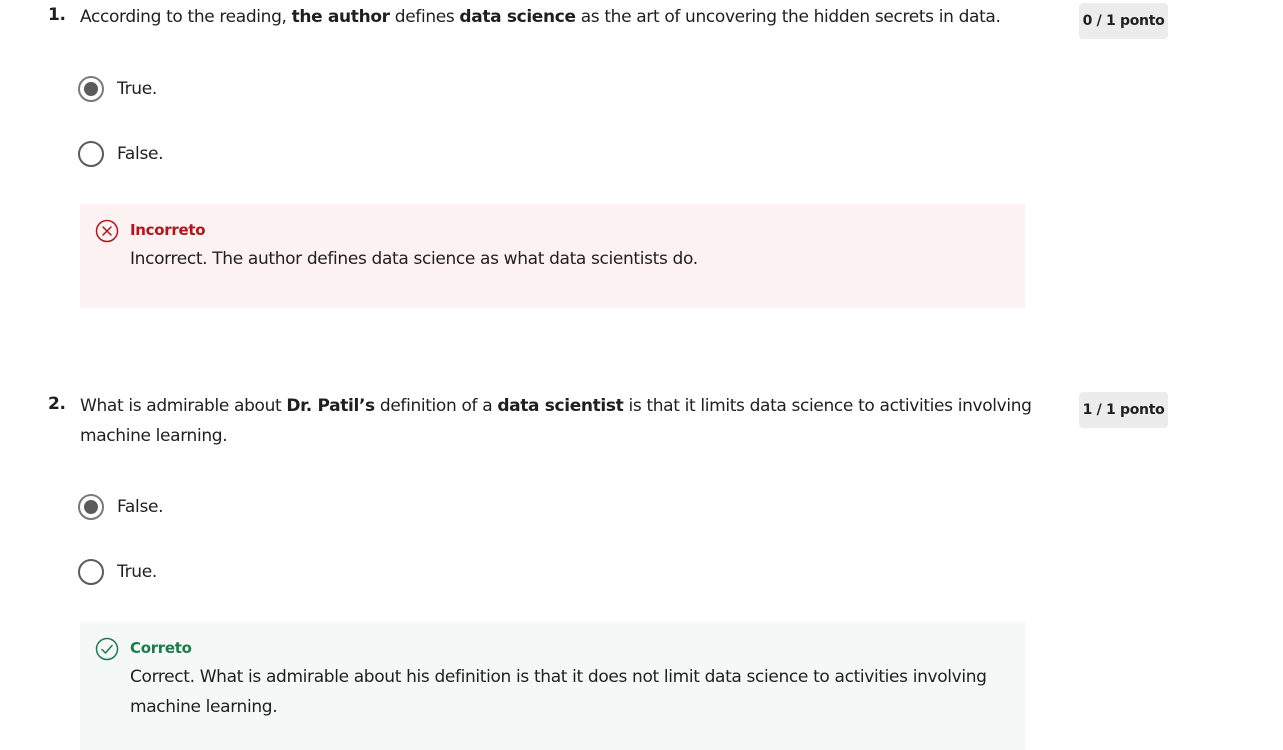 The width and height of the screenshot is (1283, 750). I want to click on score-badge: 1 / 1 ponto, so click(1123, 410).